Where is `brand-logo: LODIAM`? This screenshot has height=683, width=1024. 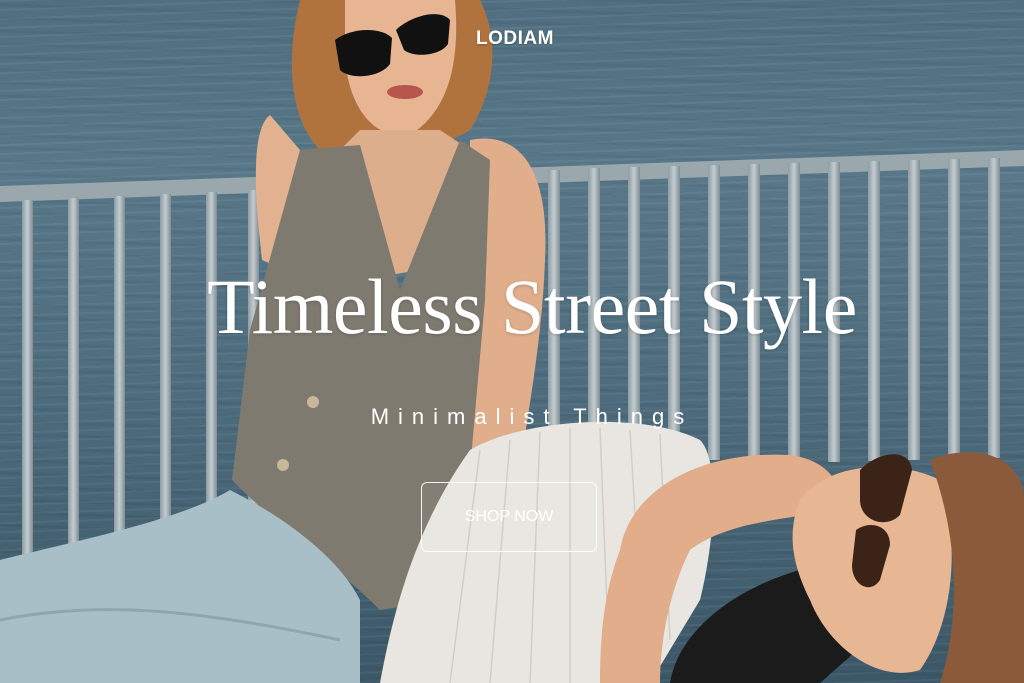
brand-logo: LODIAM is located at coordinates (515, 39).